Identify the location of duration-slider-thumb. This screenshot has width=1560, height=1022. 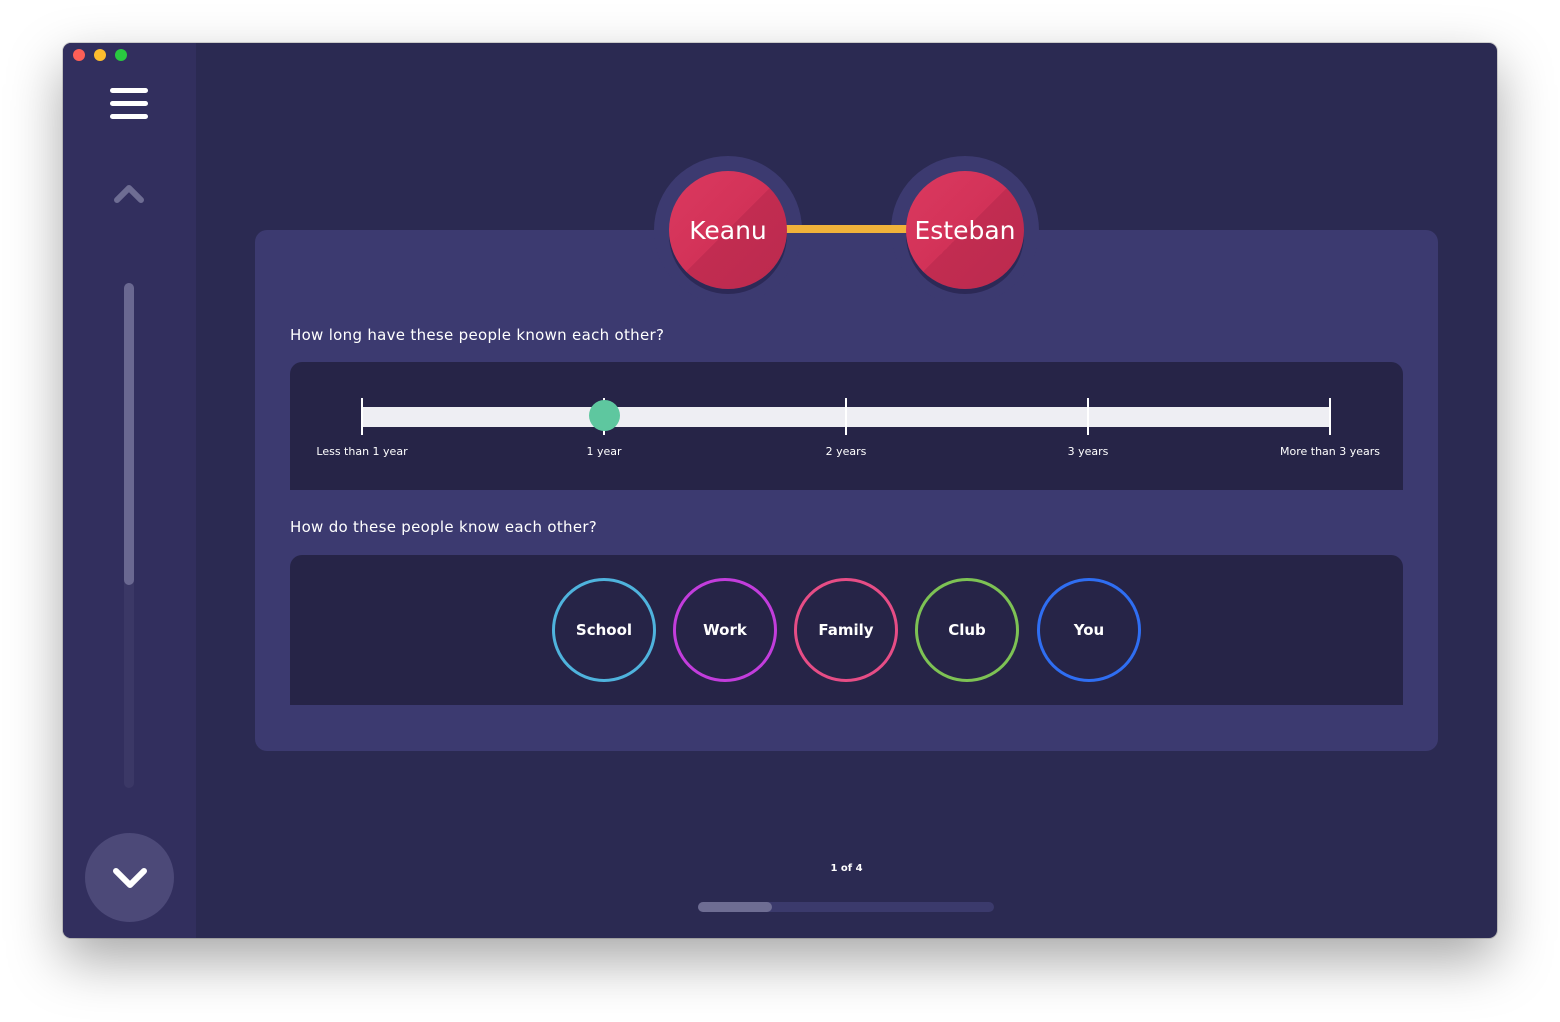
(604, 415).